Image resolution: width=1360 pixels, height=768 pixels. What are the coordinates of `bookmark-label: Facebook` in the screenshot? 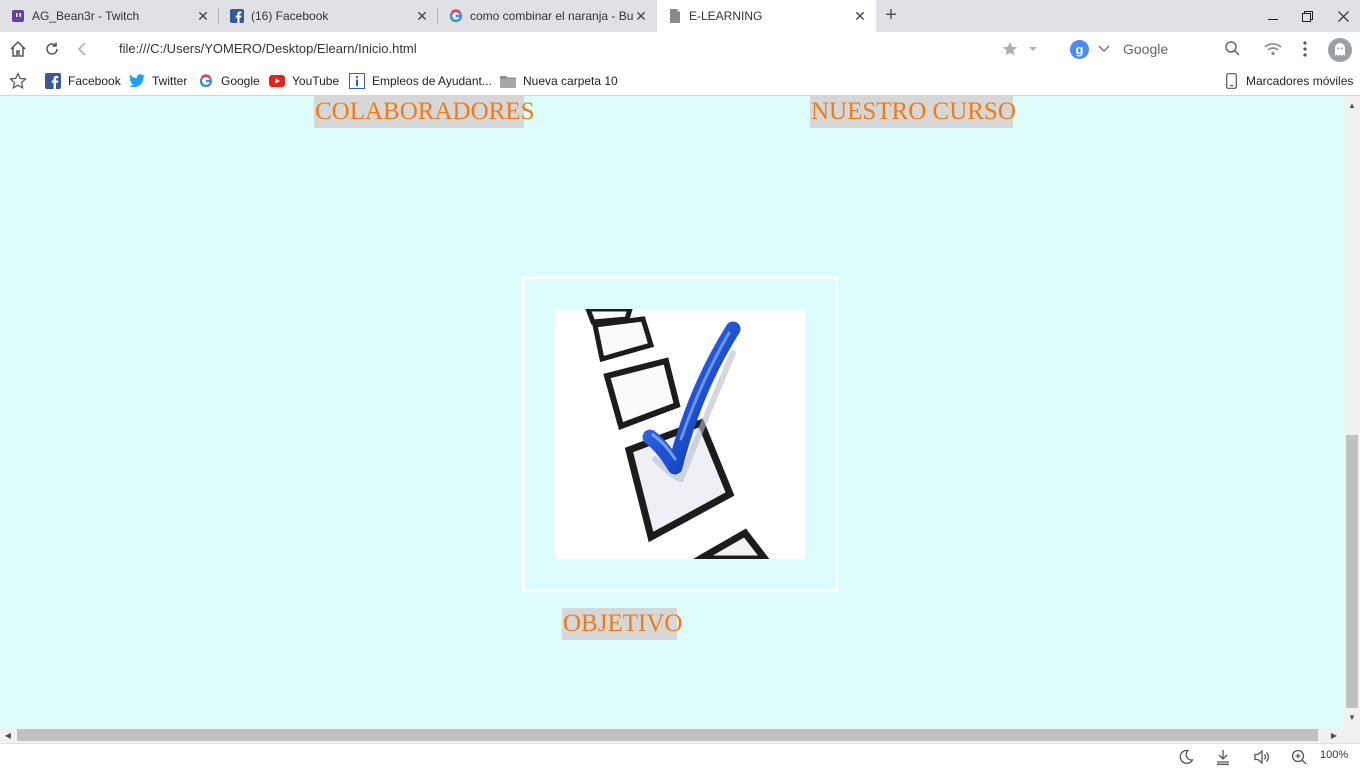 It's located at (94, 81).